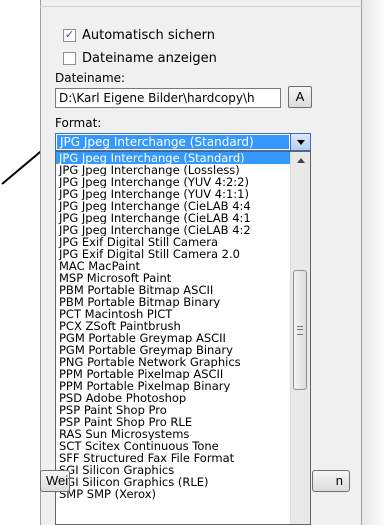  Describe the element at coordinates (149, 58) in the screenshot. I see `show-filename-label: Dateiname anzeigen` at that location.